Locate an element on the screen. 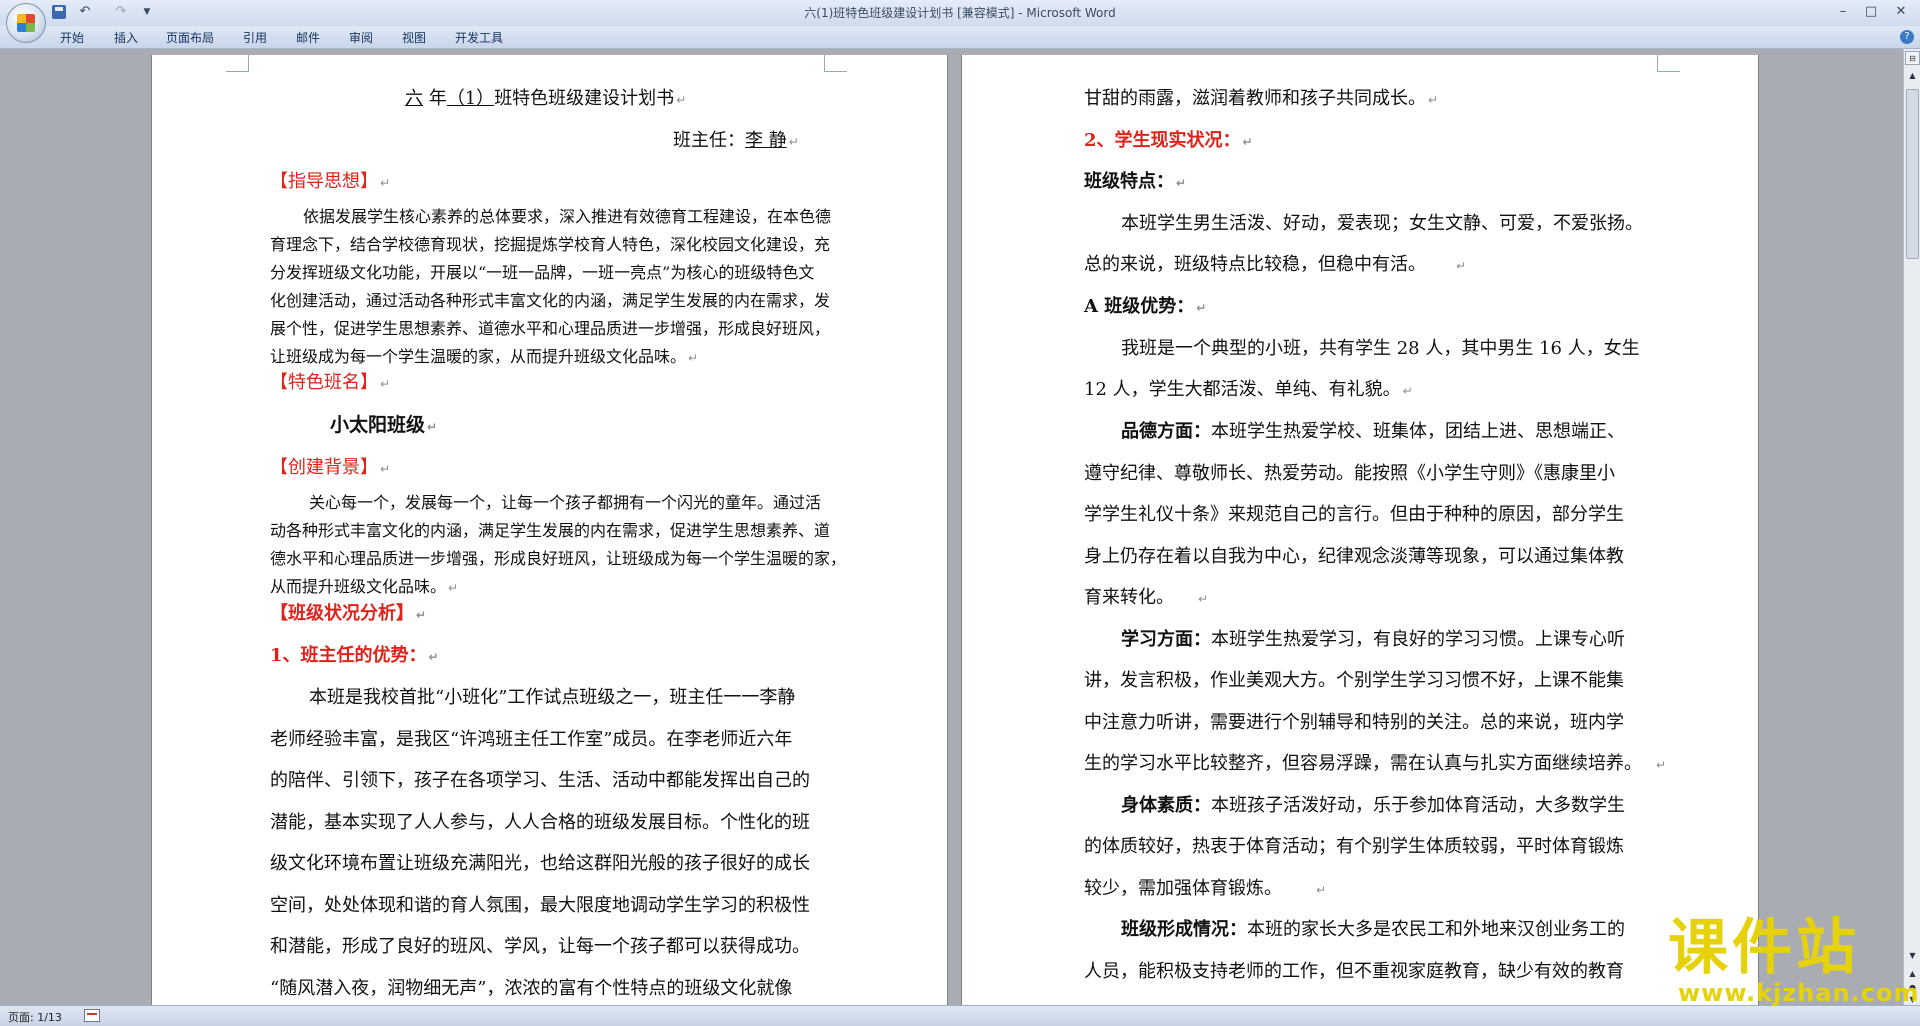 The height and width of the screenshot is (1026, 1920). paragraph-line: 人员，能积极支持老师的工作，但不重视家庭教育，缺少有效的教育 is located at coordinates (1354, 970).